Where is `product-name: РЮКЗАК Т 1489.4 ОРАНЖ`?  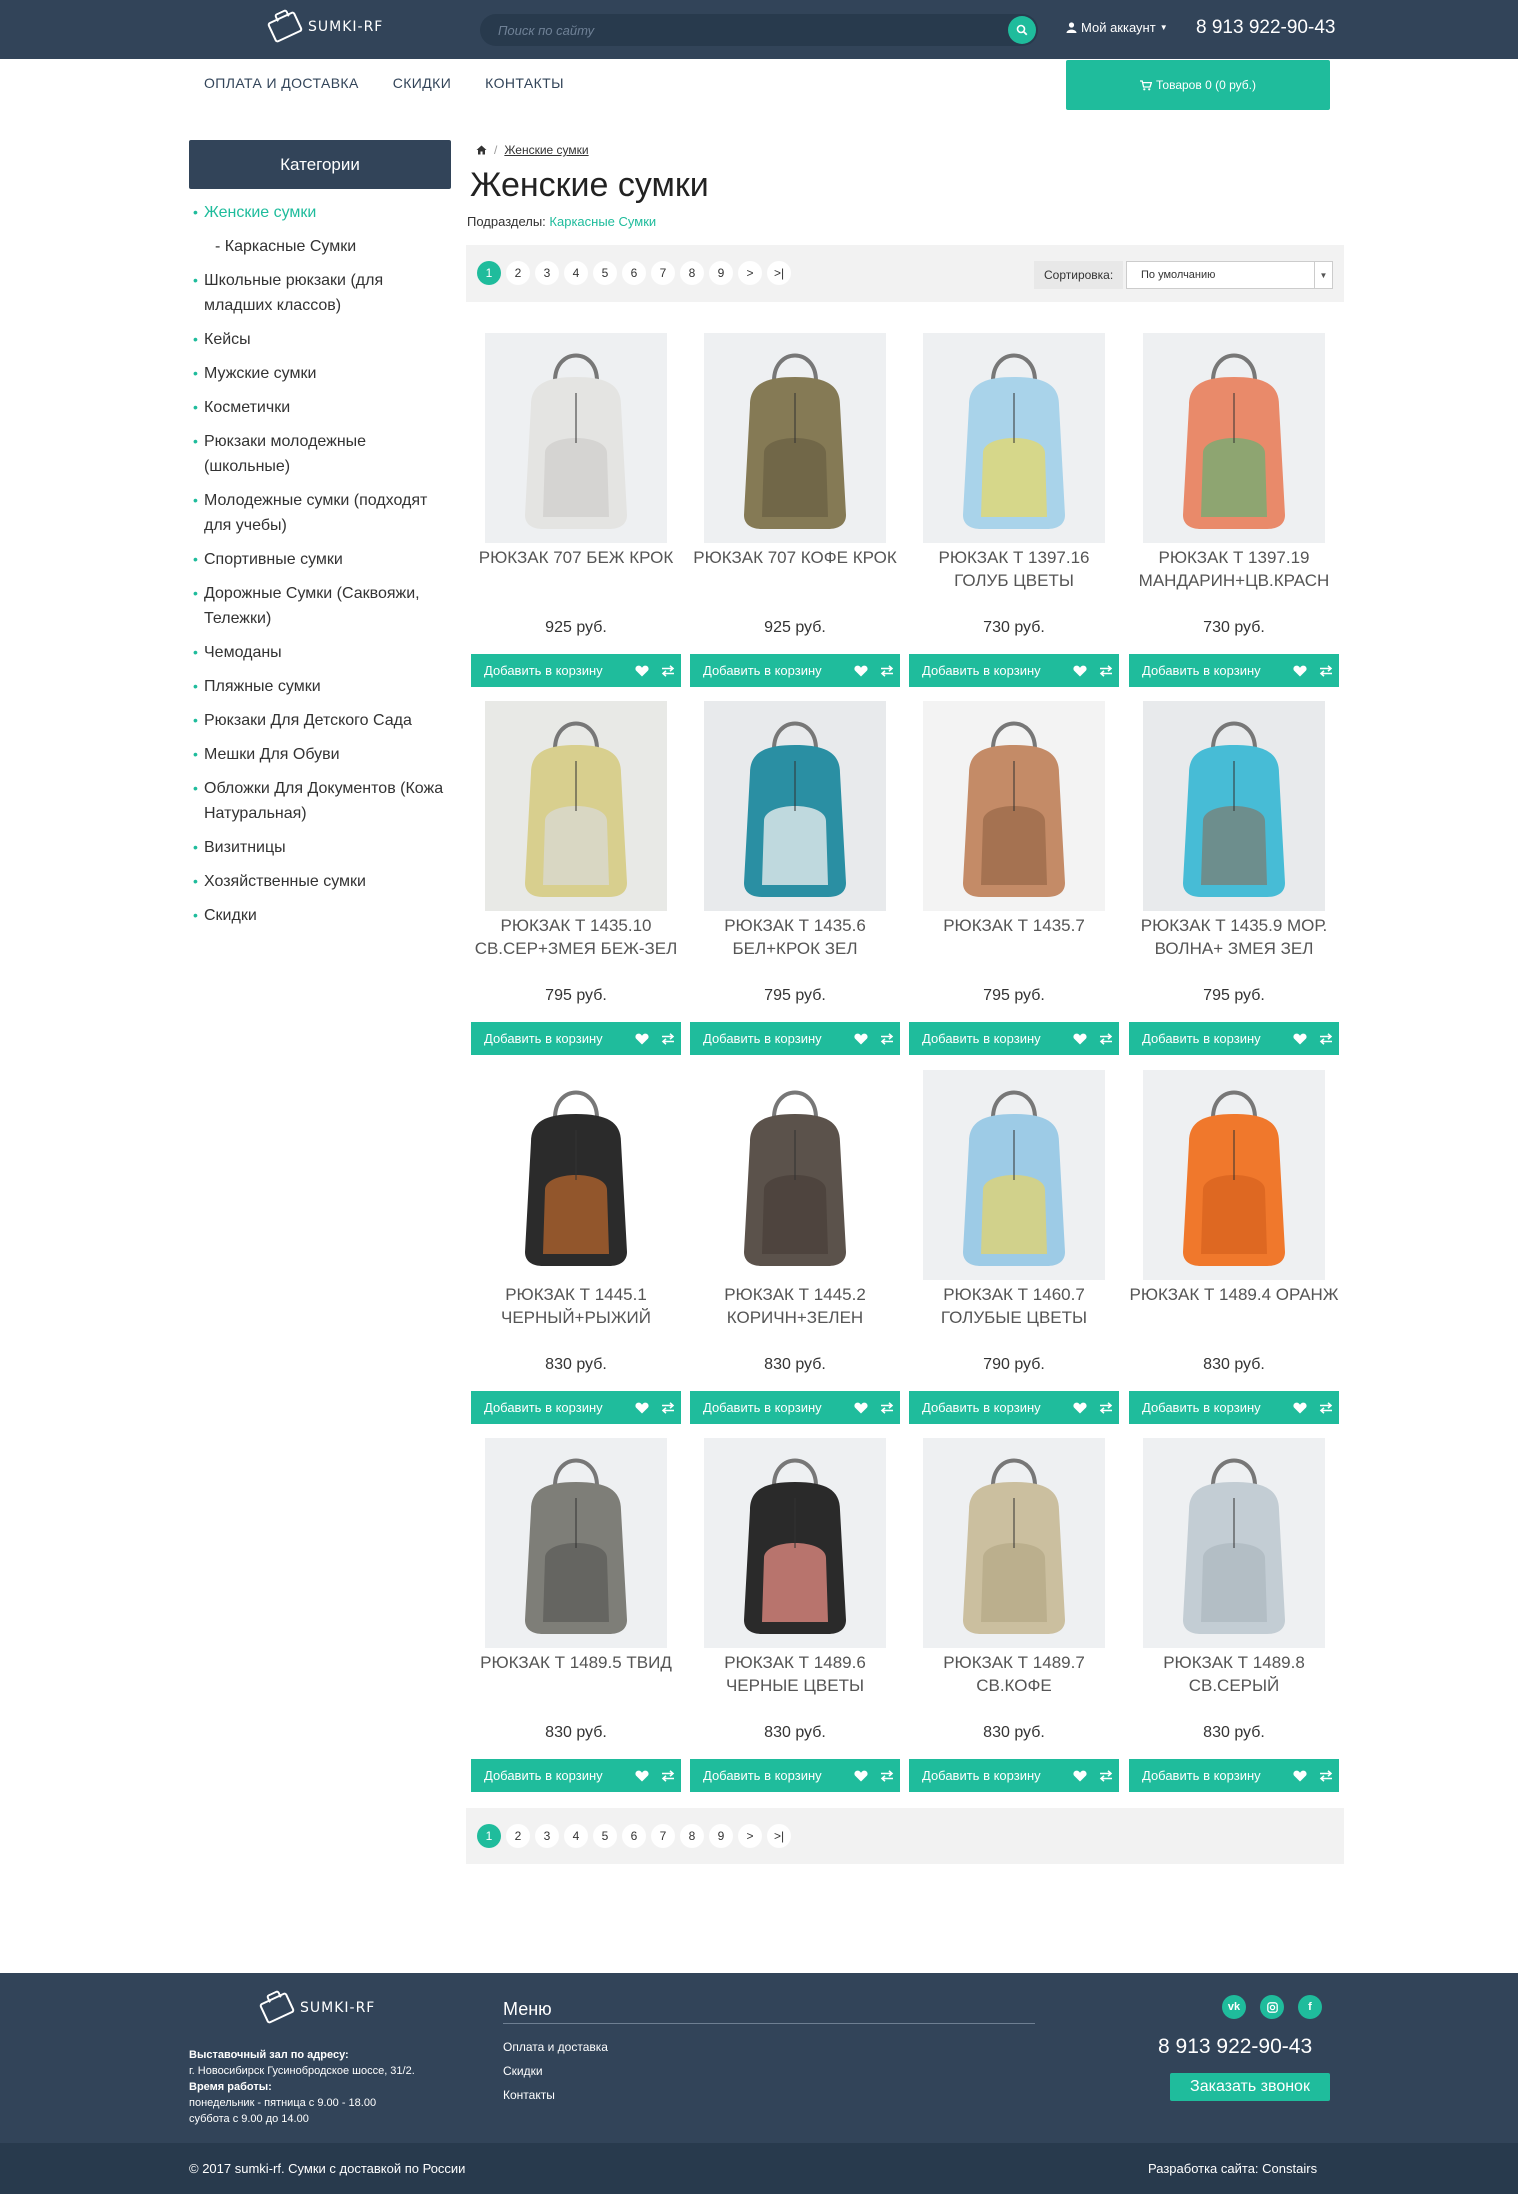
product-name: РЮКЗАК Т 1489.4 ОРАНЖ is located at coordinates (1234, 1294).